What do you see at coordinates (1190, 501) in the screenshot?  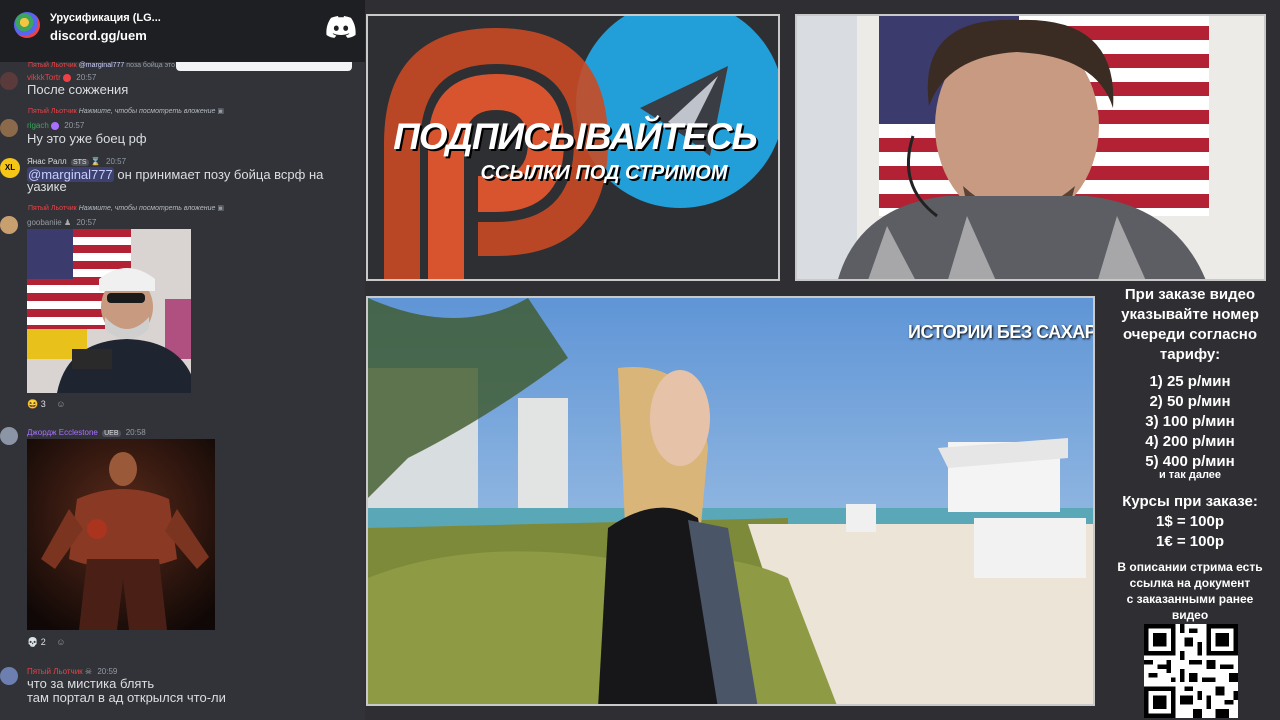 I see `rates-title: Курсы при заказе:` at bounding box center [1190, 501].